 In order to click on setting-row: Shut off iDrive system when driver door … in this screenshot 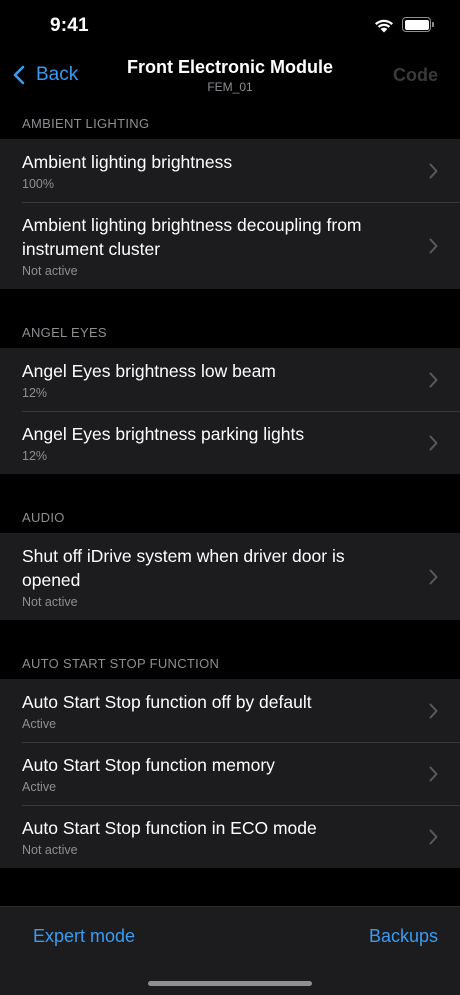, I will do `click(230, 576)`.